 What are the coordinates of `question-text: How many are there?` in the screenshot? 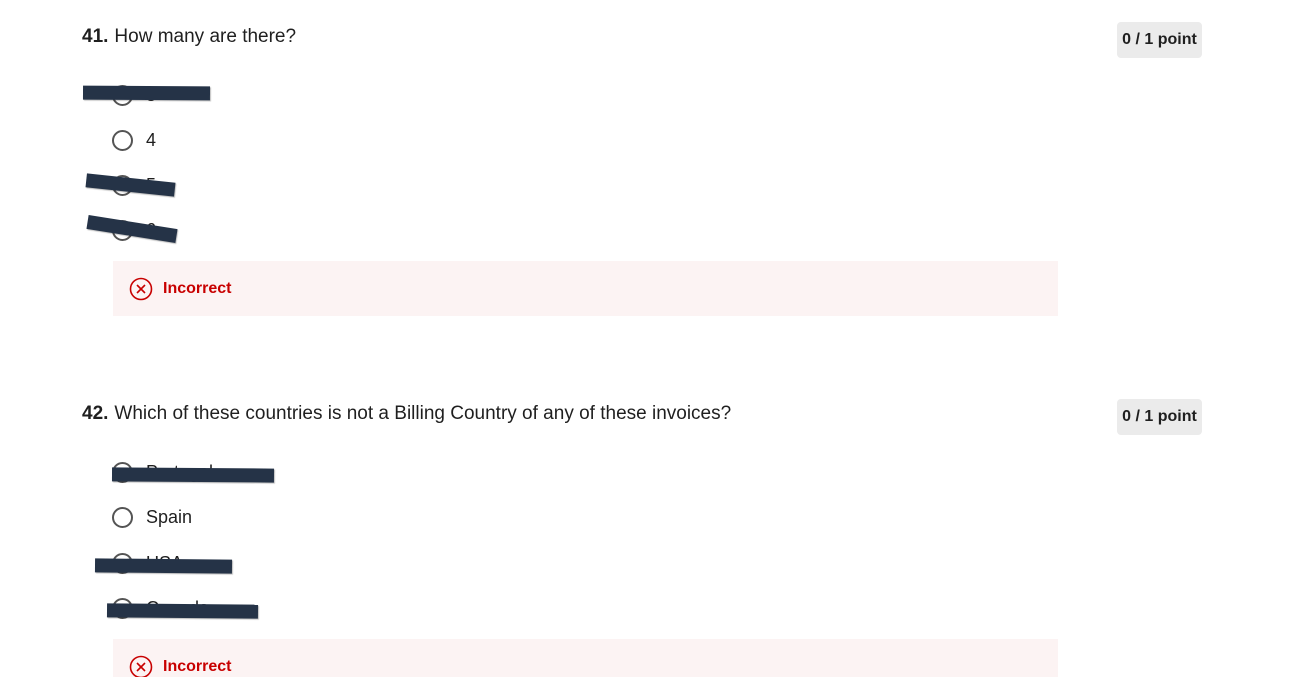 It's located at (205, 36).